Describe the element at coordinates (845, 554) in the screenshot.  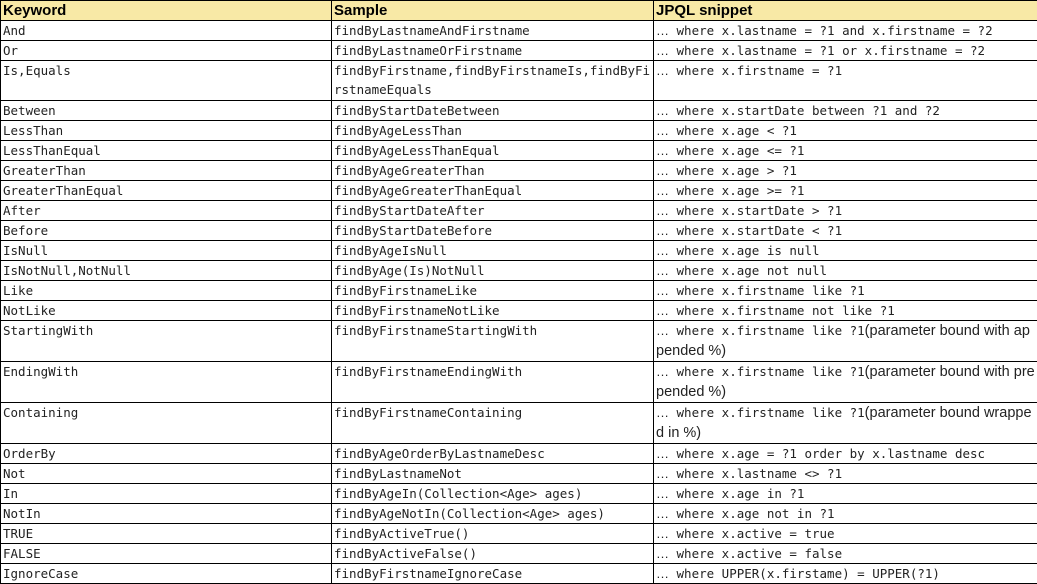
I see `jpql-cell: … where x.active = false` at that location.